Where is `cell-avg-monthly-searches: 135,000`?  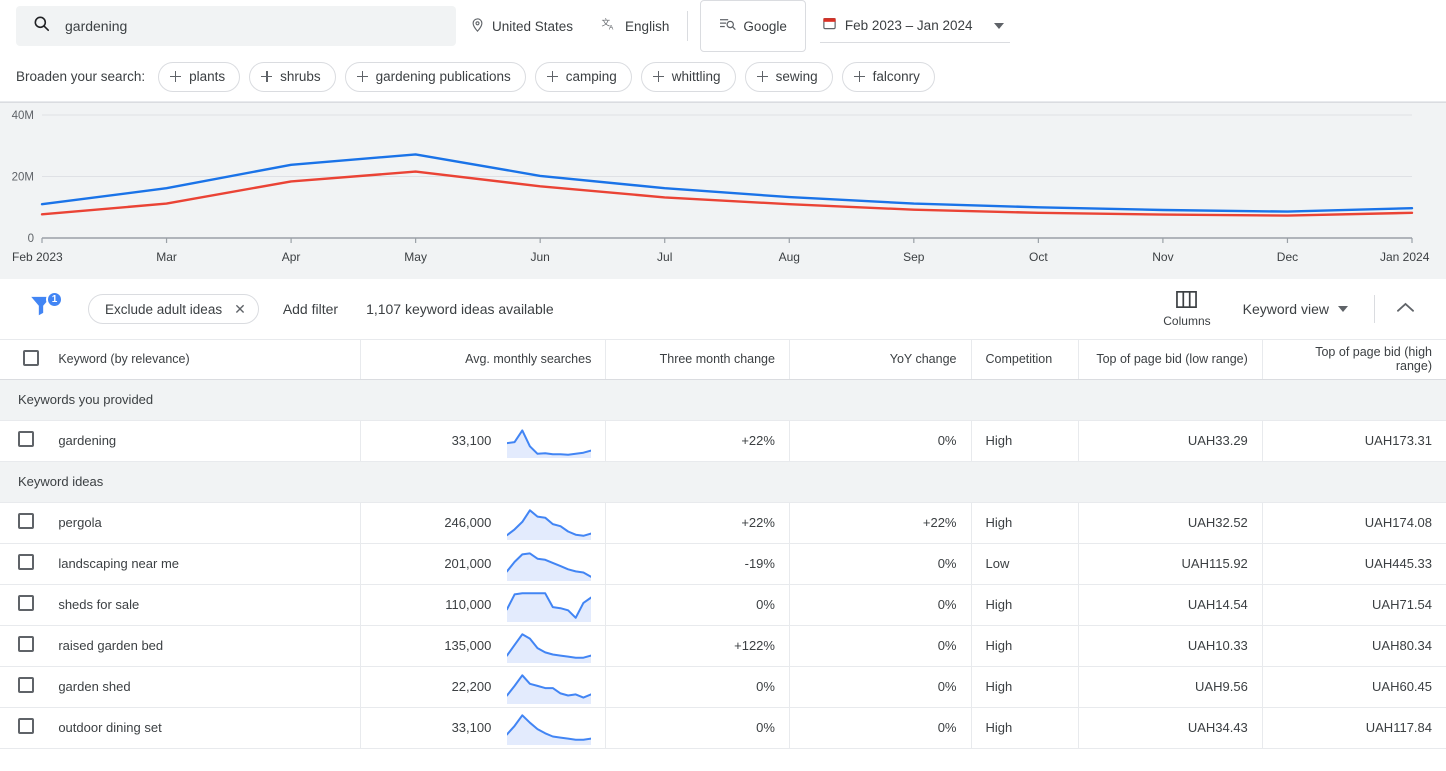
cell-avg-monthly-searches: 135,000 is located at coordinates (483, 646).